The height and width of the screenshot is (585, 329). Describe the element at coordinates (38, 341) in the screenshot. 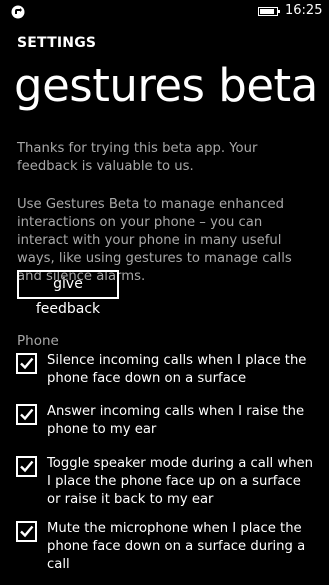

I see `group-label-phone: Phone` at that location.